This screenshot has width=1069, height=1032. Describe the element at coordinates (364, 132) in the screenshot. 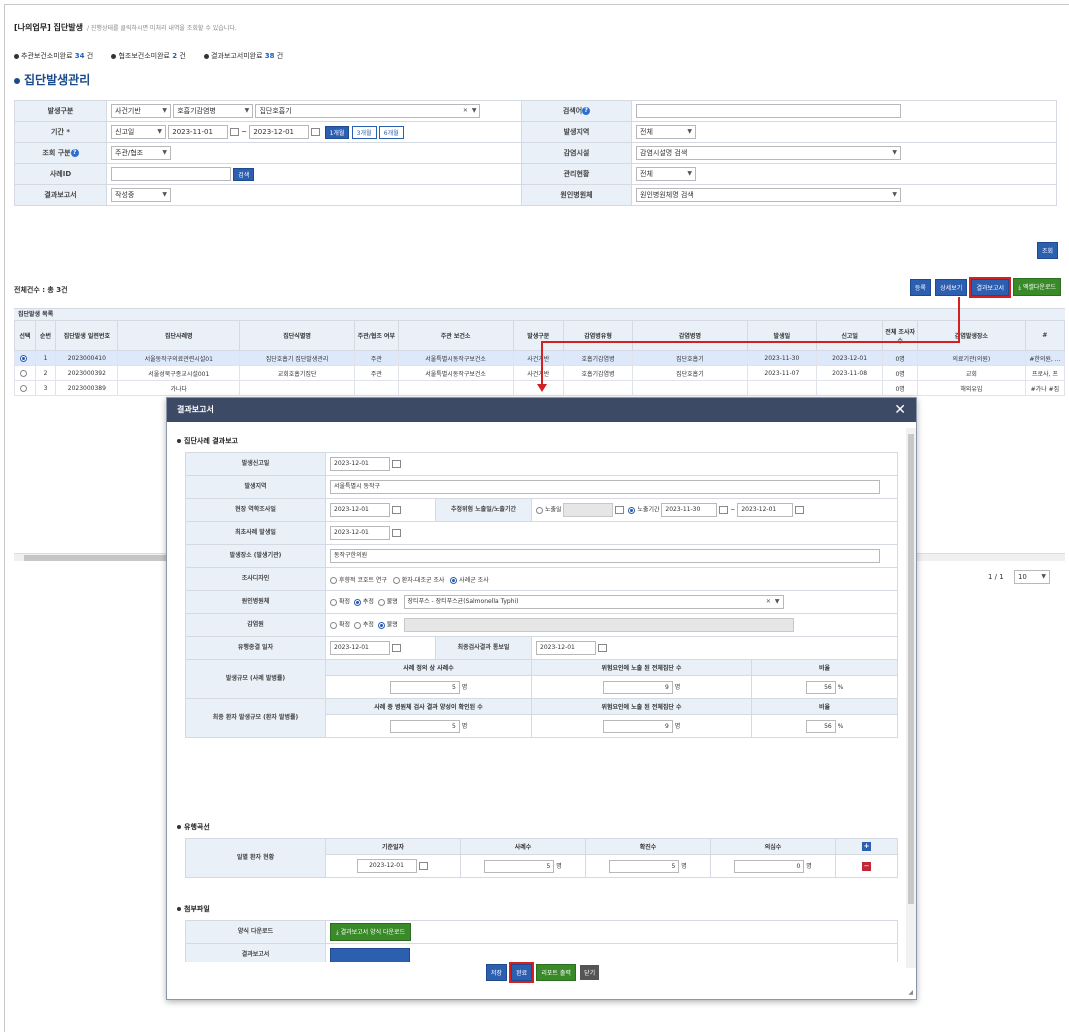

I see `period-3m-button: 3개월` at that location.